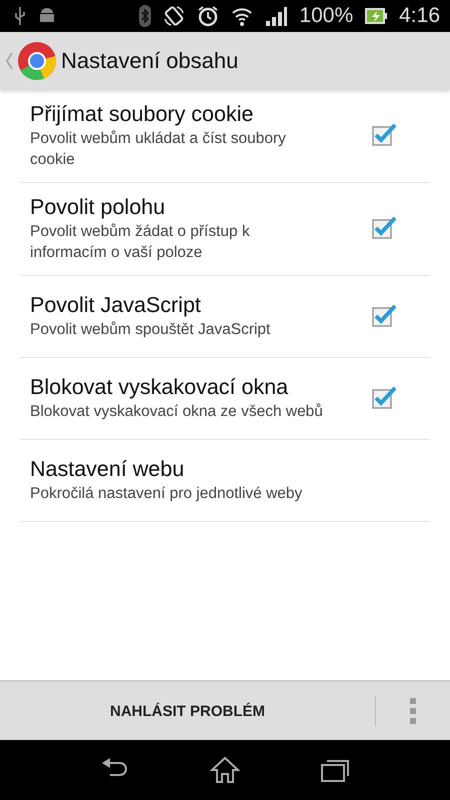 This screenshot has width=450, height=800. What do you see at coordinates (326, 16) in the screenshot?
I see `battery-percentage: 100%` at bounding box center [326, 16].